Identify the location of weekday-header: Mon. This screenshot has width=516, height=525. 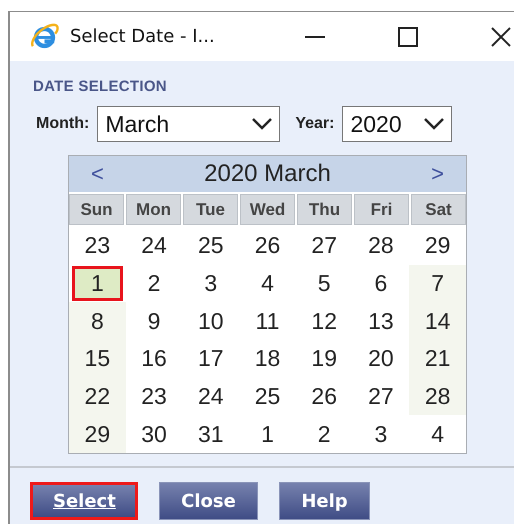
(153, 209).